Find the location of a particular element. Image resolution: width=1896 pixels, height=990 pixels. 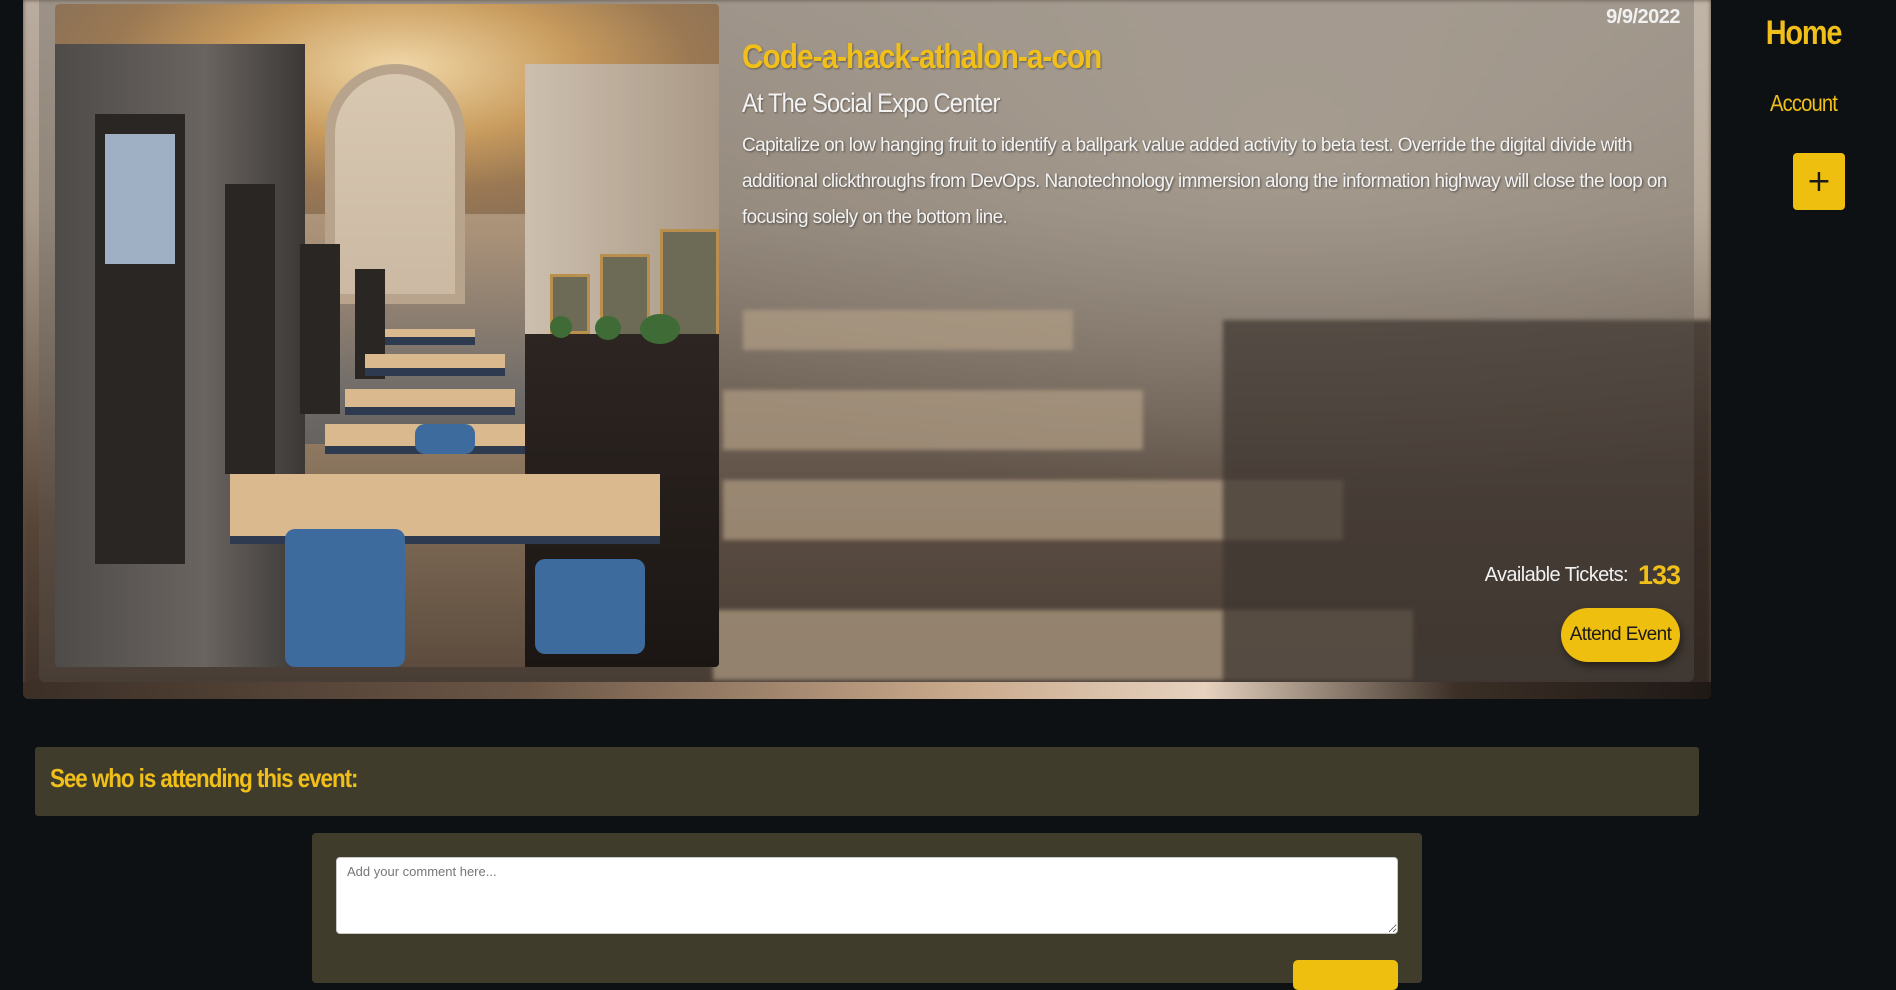

side-nav: Home Account + is located at coordinates (1803, 485).